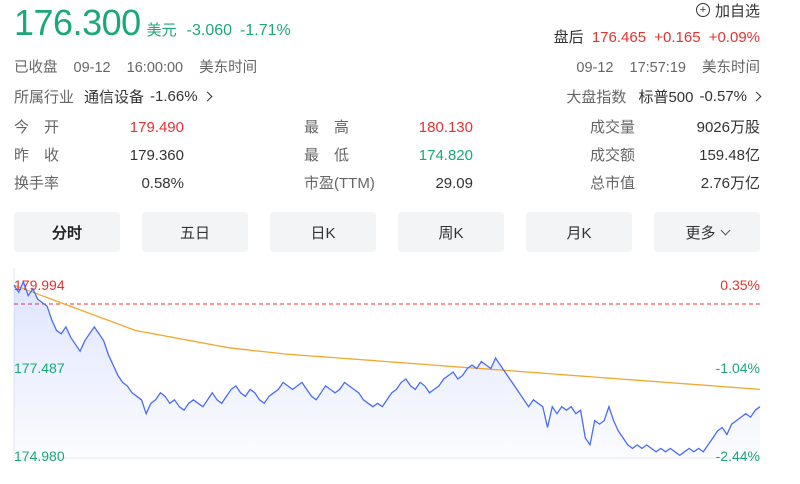 The width and height of the screenshot is (800, 484). Describe the element at coordinates (99, 184) in the screenshot. I see `stat-turnover-rate: 换手率 0.58%` at that location.